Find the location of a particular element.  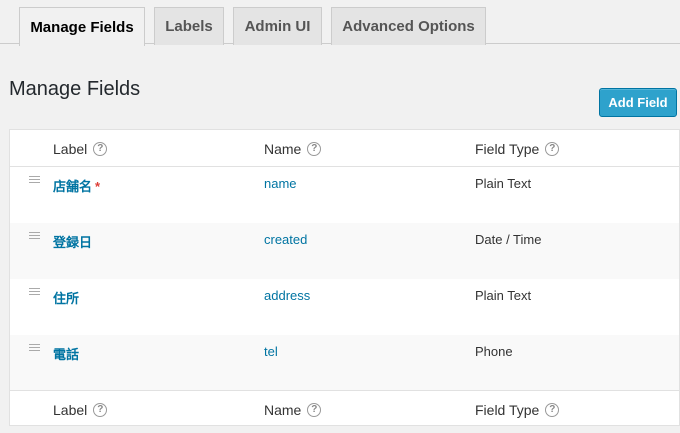

tab-advanced-options: Advanced Options is located at coordinates (408, 26).